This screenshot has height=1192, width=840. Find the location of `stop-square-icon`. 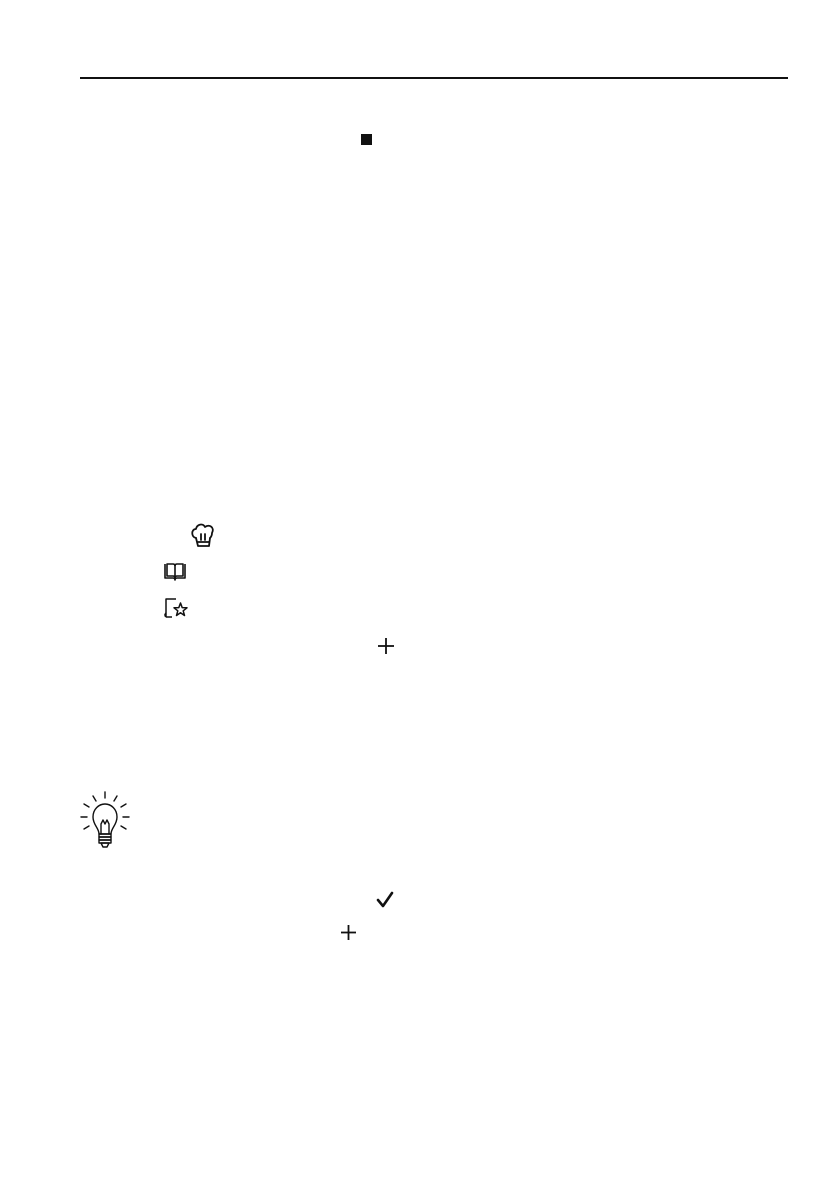

stop-square-icon is located at coordinates (366, 139).